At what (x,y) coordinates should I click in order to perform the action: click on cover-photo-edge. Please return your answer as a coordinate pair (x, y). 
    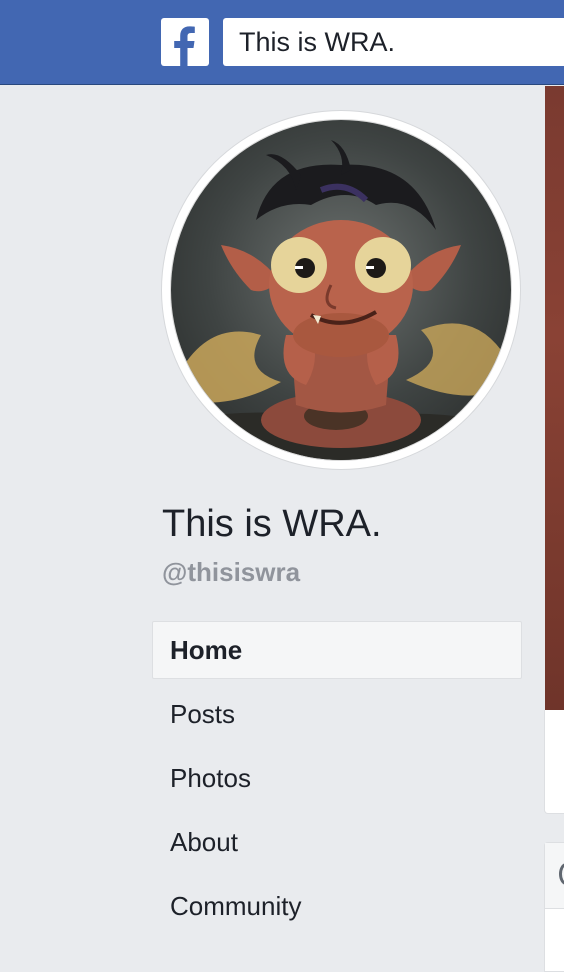
    Looking at the image, I should click on (554, 398).